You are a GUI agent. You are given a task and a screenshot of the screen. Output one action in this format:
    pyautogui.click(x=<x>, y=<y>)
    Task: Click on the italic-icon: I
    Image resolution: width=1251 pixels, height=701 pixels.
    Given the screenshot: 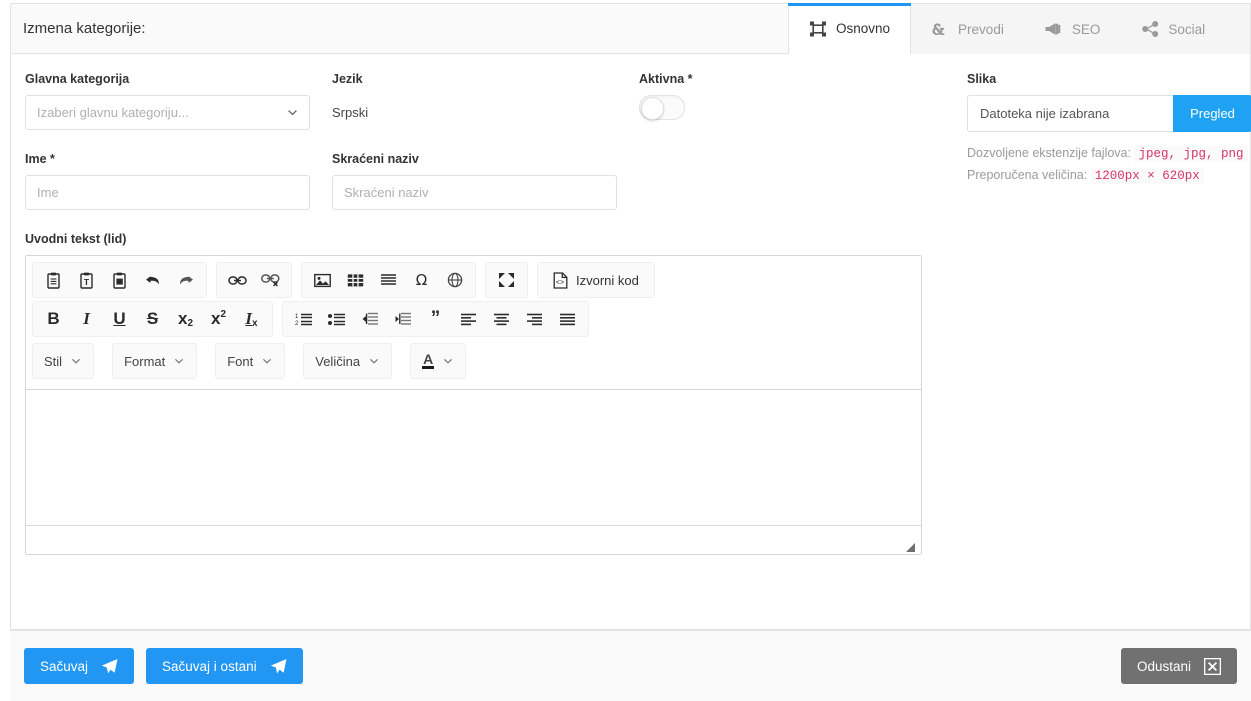 What is the action you would take?
    pyautogui.click(x=86, y=319)
    